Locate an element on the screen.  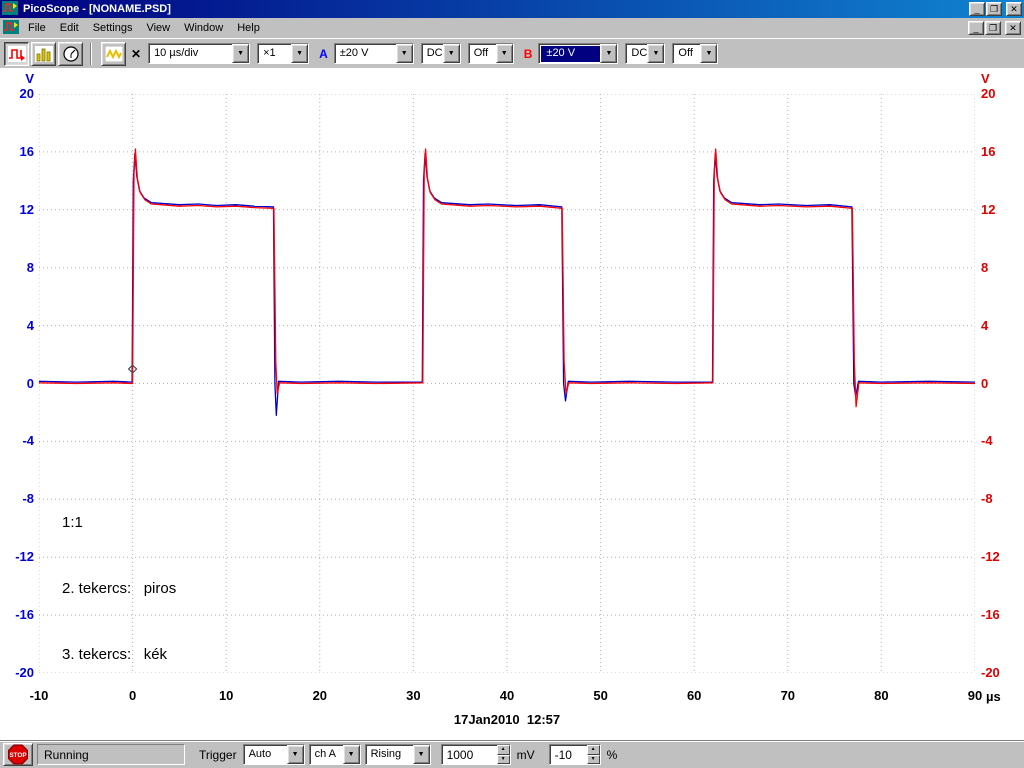
channel-a-range-value: ±20 V is located at coordinates (354, 53).